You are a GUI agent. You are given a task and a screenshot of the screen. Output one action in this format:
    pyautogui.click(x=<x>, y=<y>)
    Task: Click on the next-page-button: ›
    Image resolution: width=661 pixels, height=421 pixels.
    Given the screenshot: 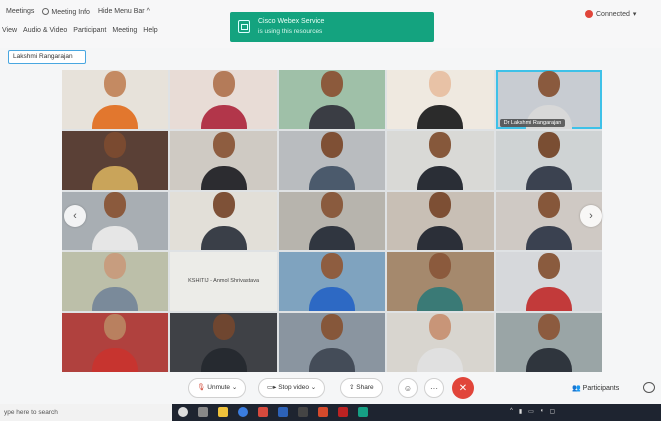 What is the action you would take?
    pyautogui.click(x=591, y=216)
    